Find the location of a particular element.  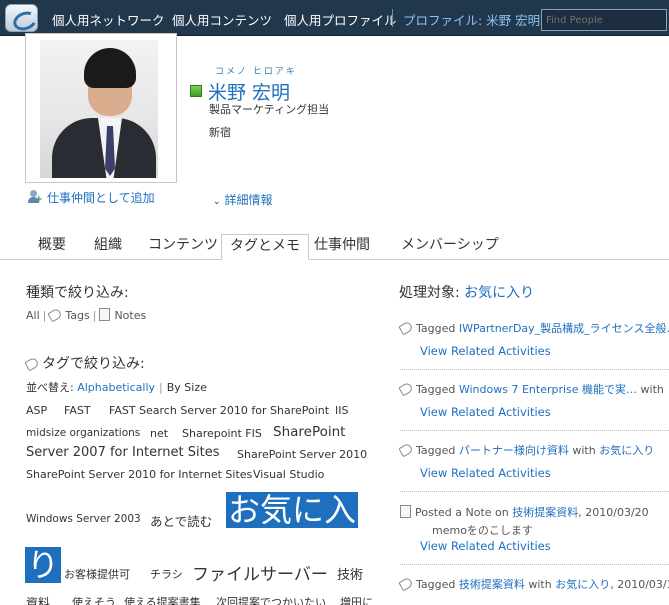

activity-date: , 2010/03/20 is located at coordinates (613, 512).